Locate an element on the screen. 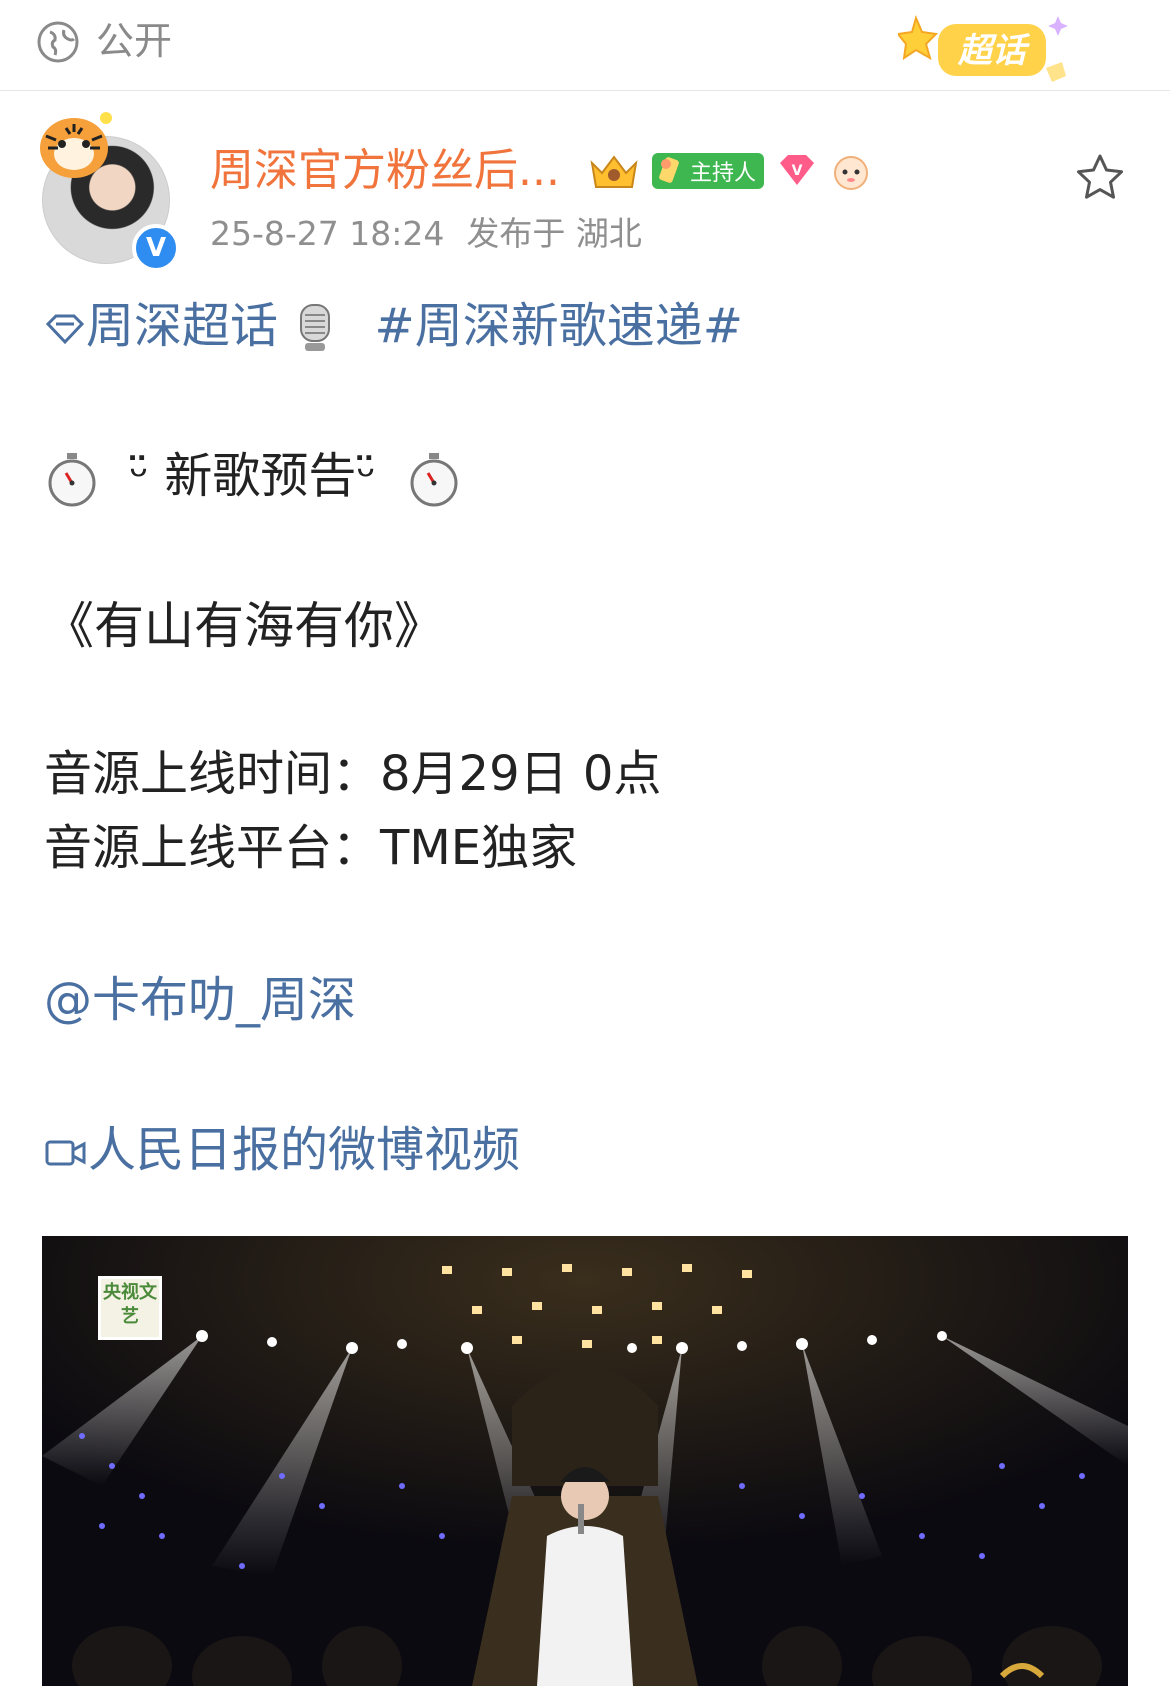  verified-badge-icon: V is located at coordinates (156, 248).